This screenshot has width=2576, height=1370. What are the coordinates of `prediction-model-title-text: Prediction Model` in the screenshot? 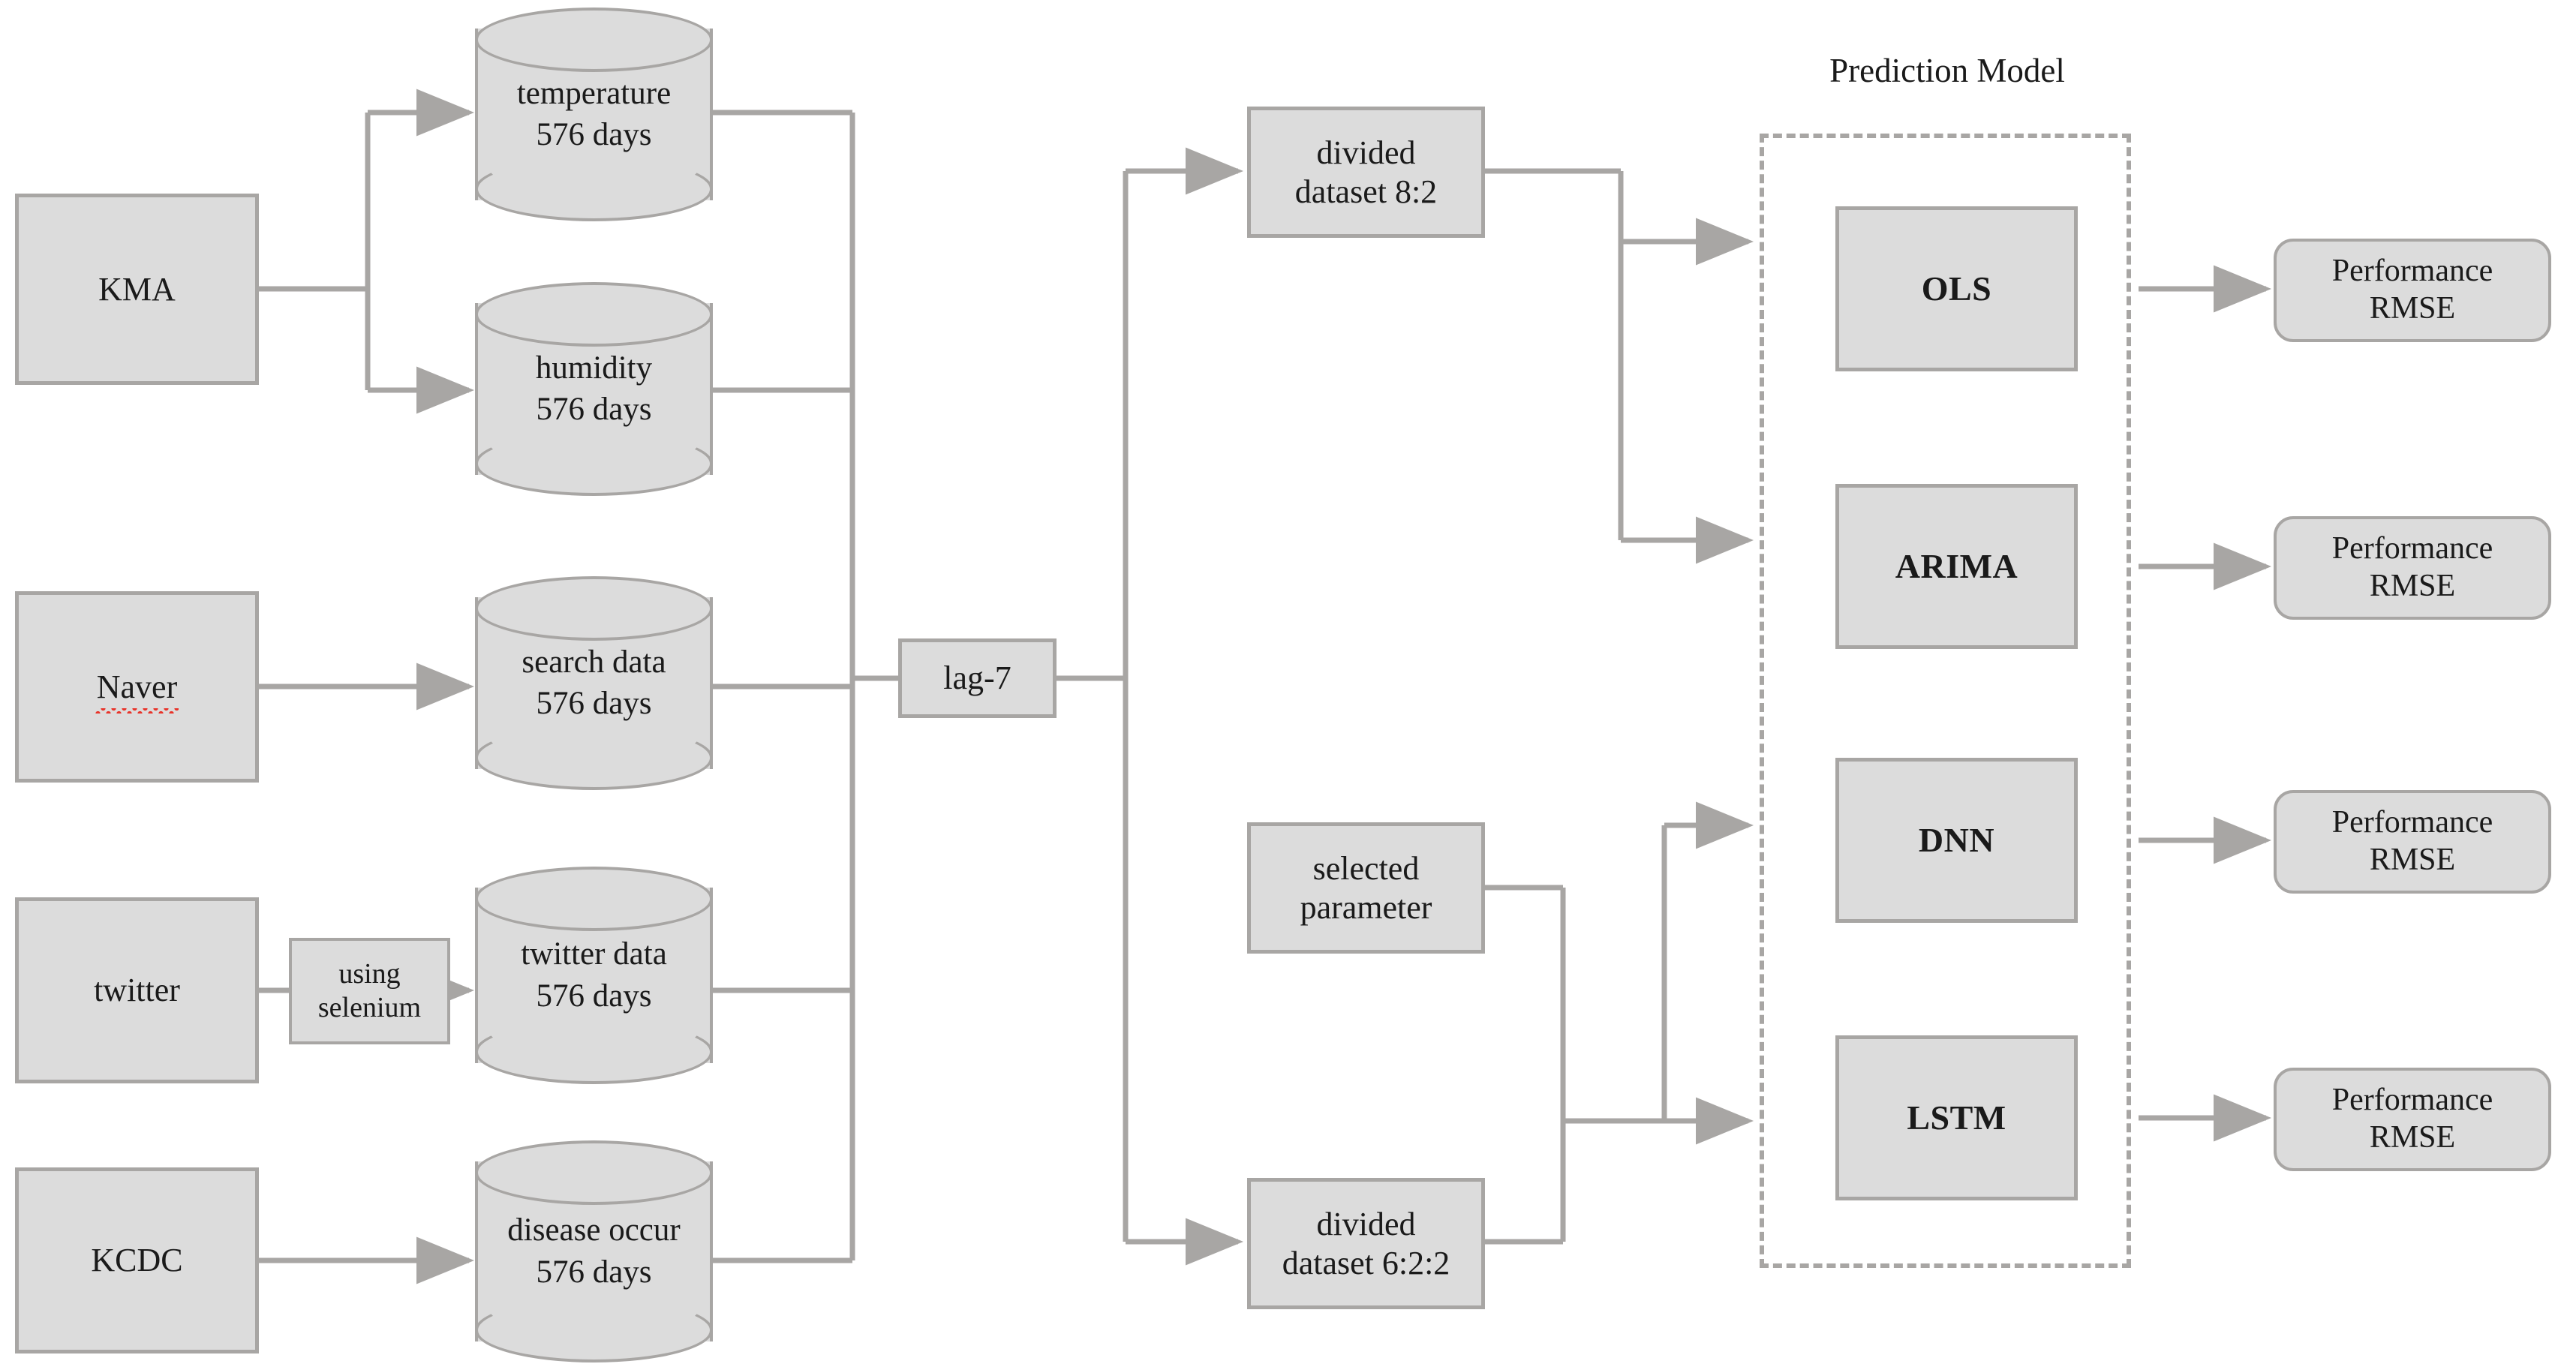 It's located at (1947, 70).